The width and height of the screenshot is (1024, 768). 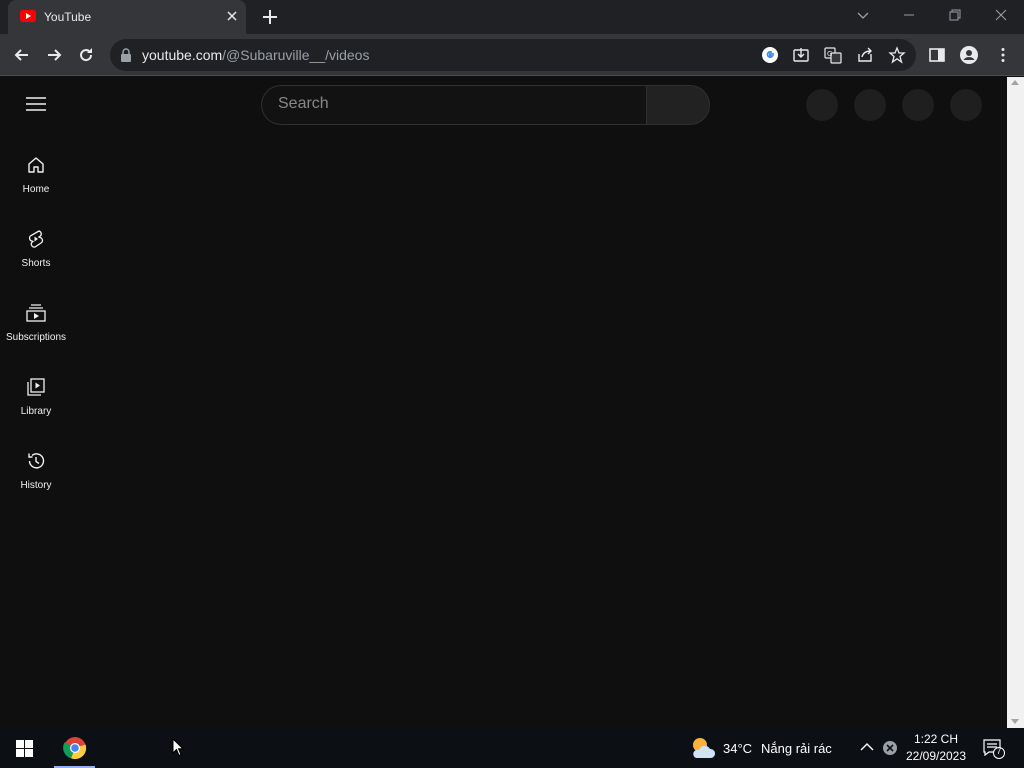 I want to click on nav-item-label: Home, so click(x=36, y=189).